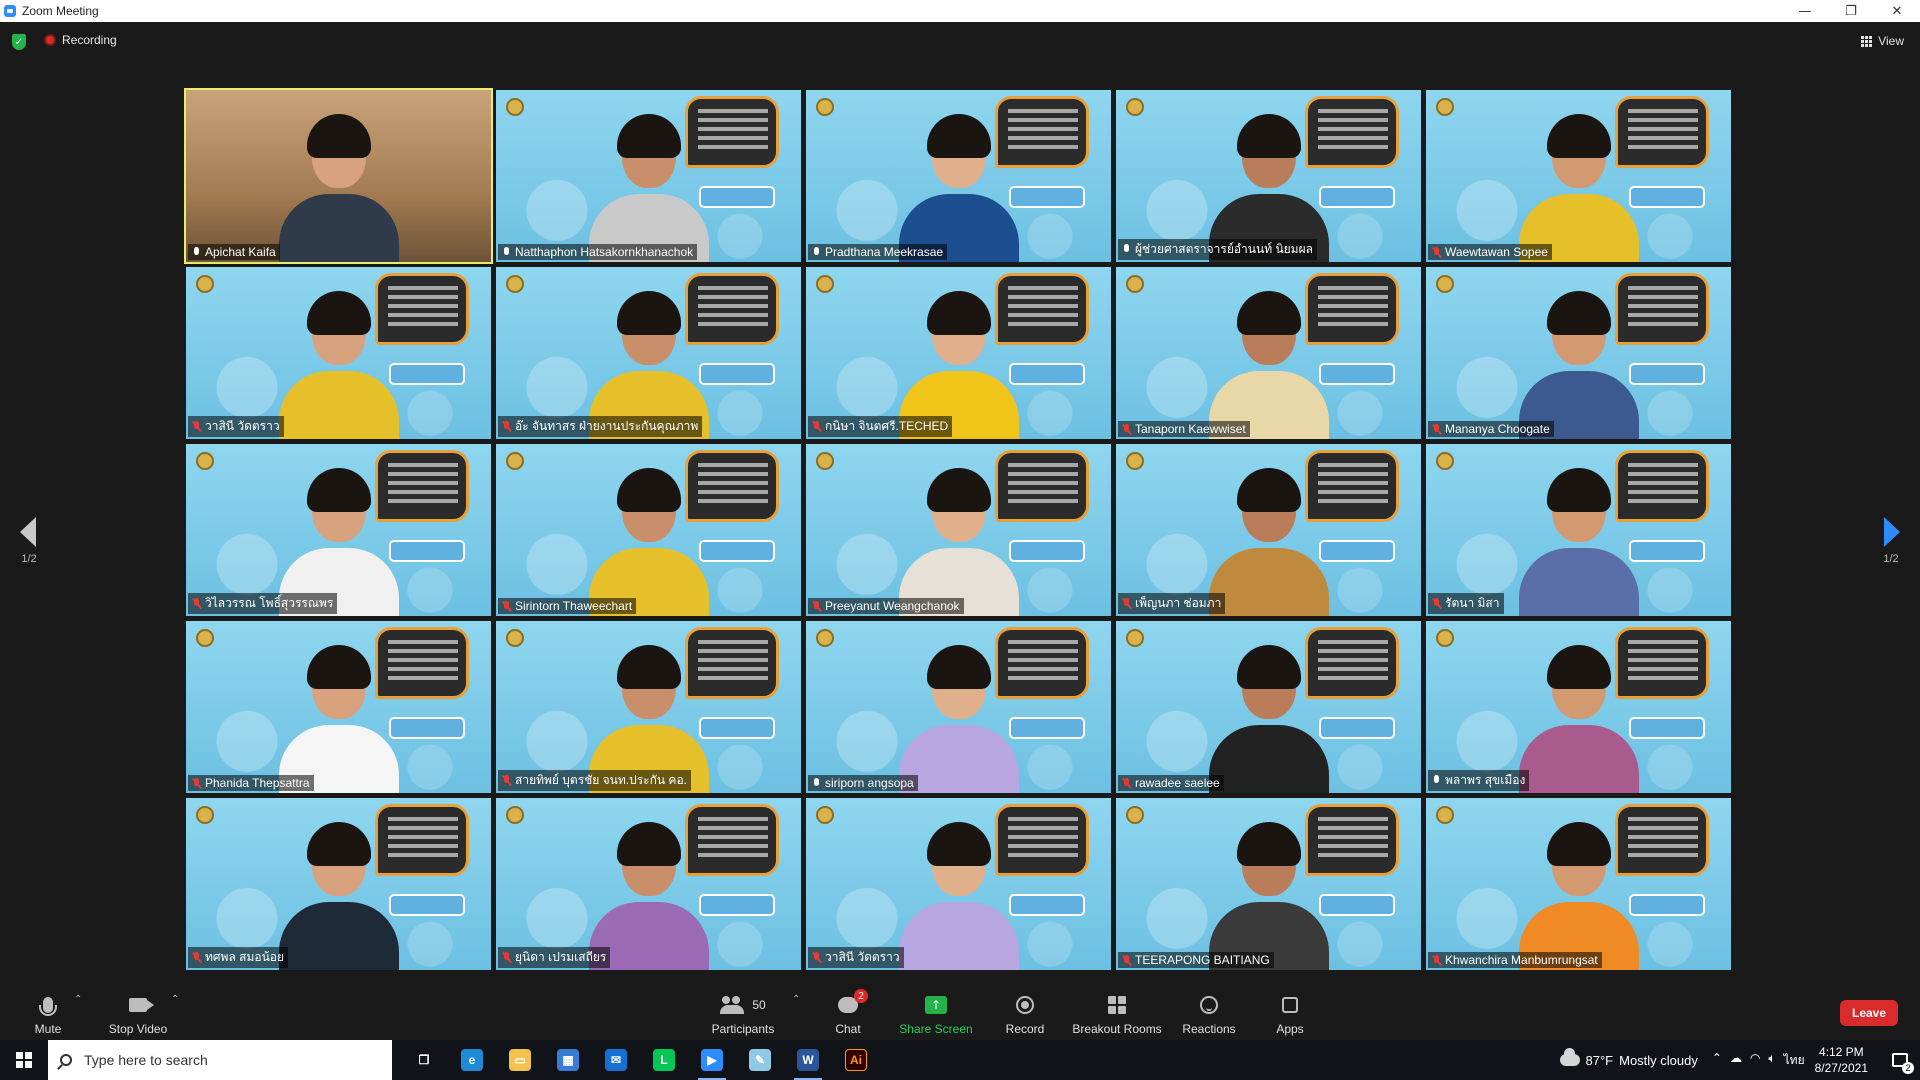 This screenshot has width=1920, height=1080. Describe the element at coordinates (175, 999) in the screenshot. I see `video-options-caret-icon: ⌃` at that location.